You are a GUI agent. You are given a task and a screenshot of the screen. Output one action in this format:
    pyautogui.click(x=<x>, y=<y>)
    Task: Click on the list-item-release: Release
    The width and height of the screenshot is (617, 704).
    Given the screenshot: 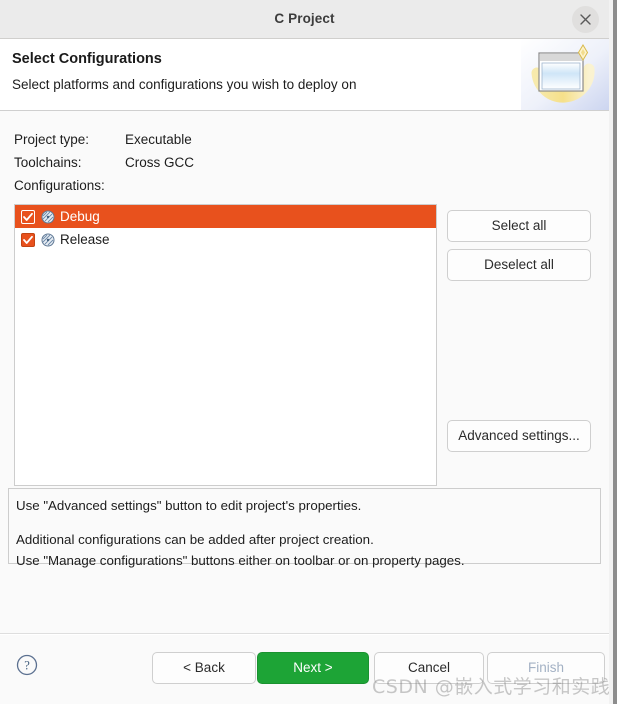 What is the action you would take?
    pyautogui.click(x=225, y=239)
    